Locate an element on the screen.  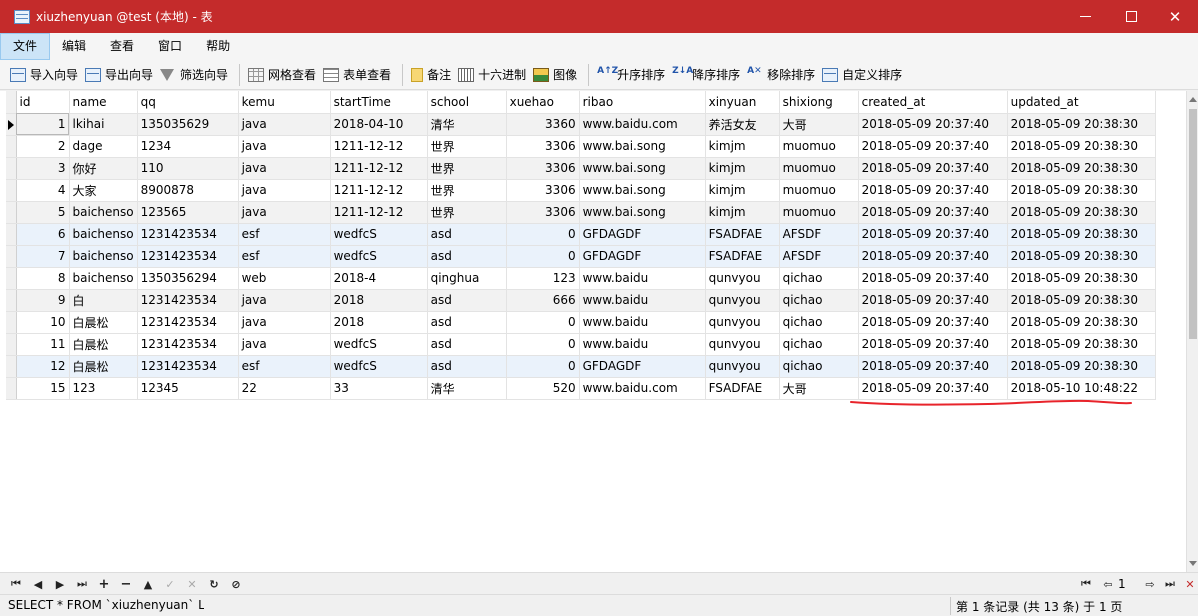
scroll-down-icon is located at coordinates (1193, 563).